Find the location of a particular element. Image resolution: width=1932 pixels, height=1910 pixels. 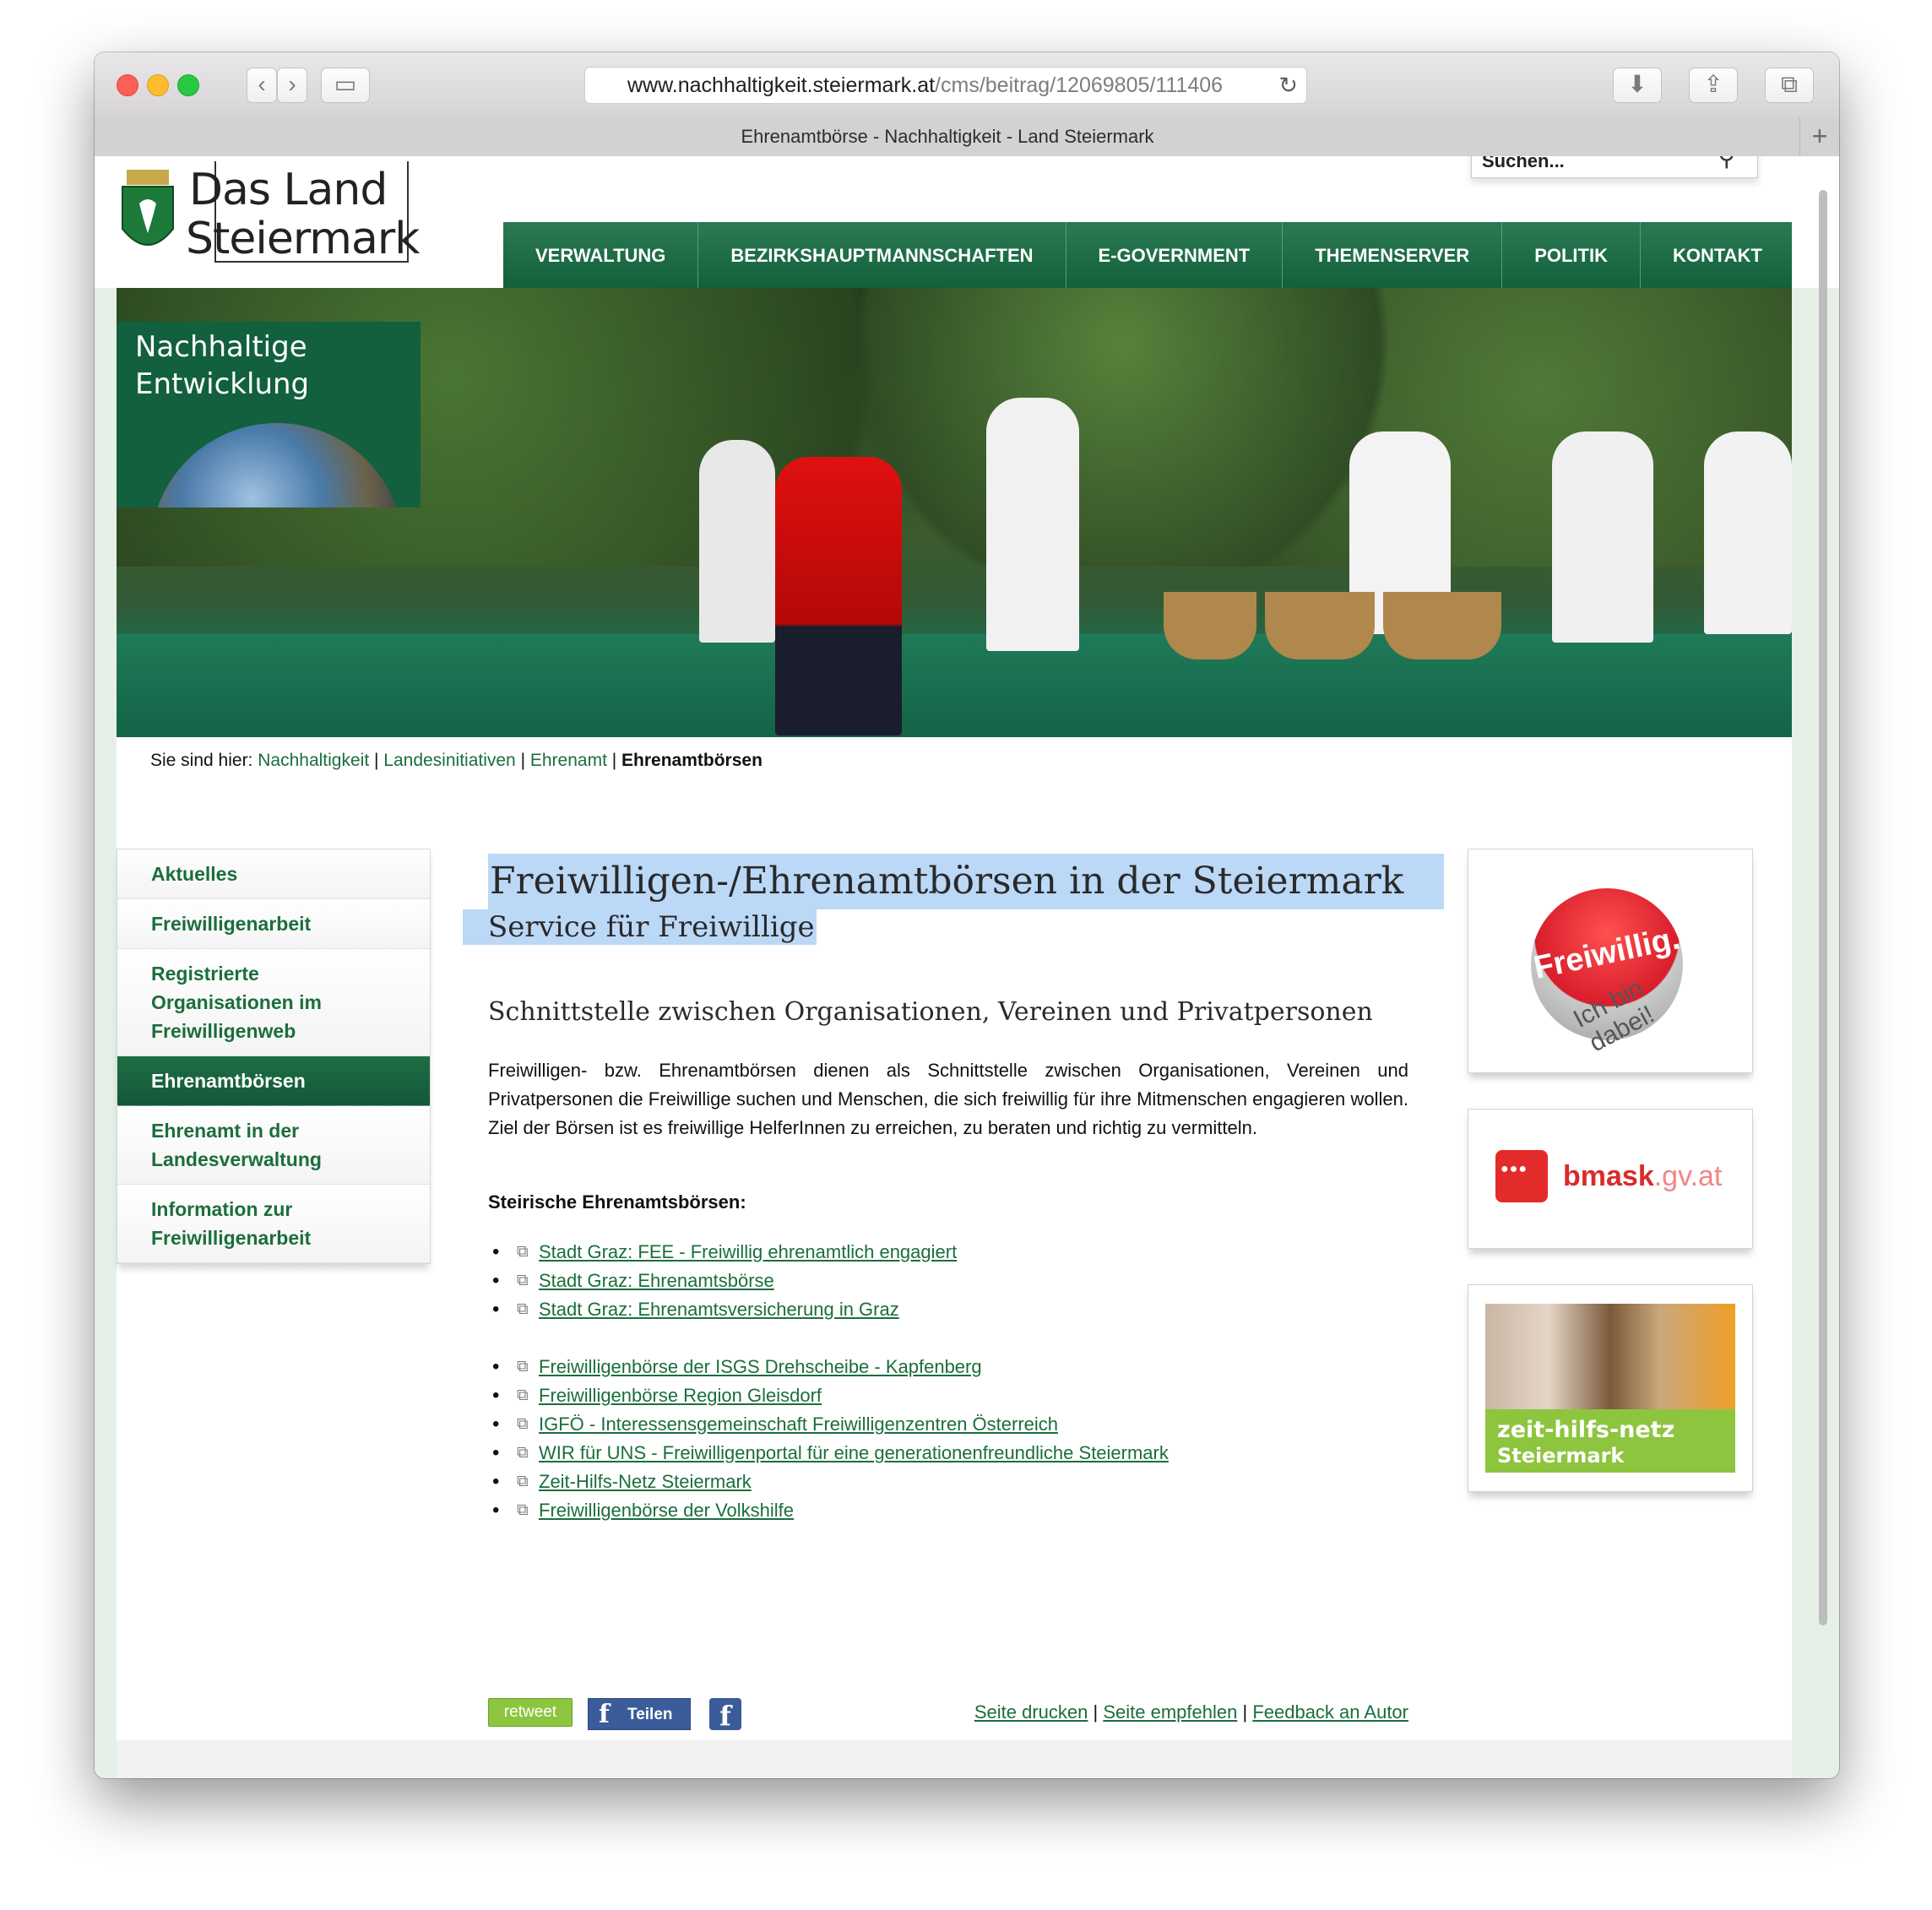

sidebar-item-aktuelles: Aktuelles is located at coordinates (273, 874).